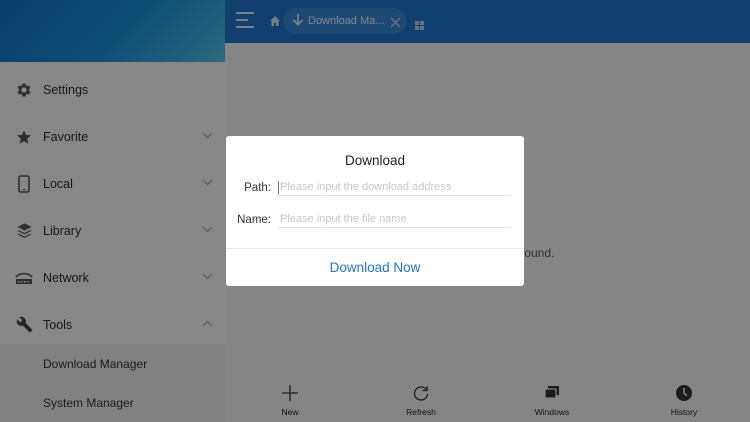 The image size is (750, 422). I want to click on name-label: Name:, so click(254, 220).